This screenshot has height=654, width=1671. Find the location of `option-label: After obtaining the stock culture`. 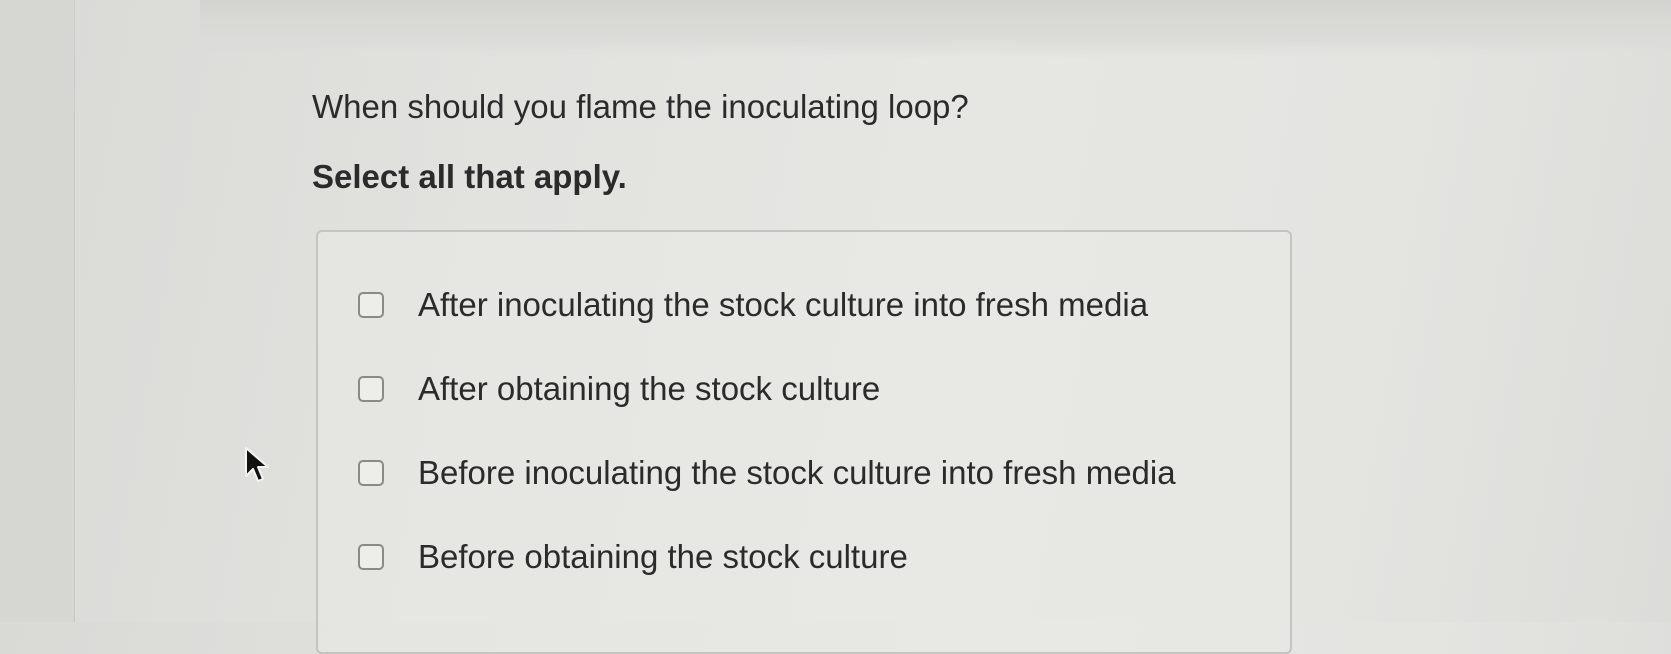

option-label: After obtaining the stock culture is located at coordinates (649, 388).